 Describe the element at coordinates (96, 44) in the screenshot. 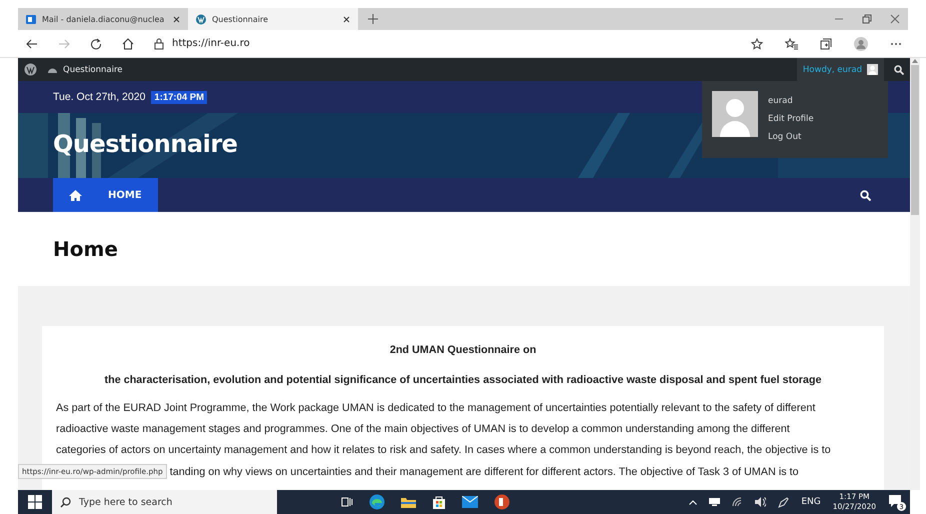

I see `refresh-icon` at that location.